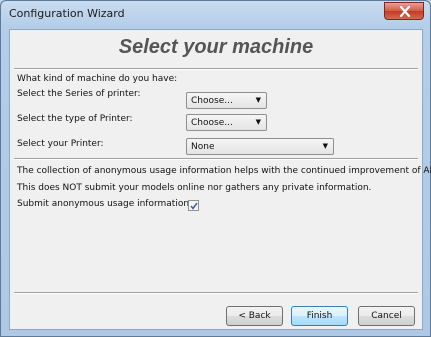 The image size is (431, 337). Describe the element at coordinates (60, 144) in the screenshot. I see `printer-label: Select your Printer:` at that location.